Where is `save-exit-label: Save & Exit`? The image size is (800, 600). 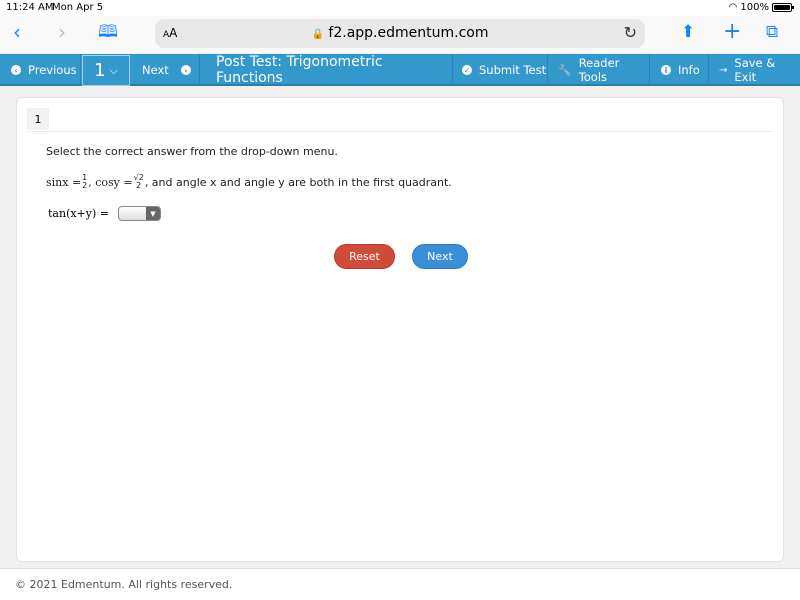
save-exit-label: Save & Exit is located at coordinates (755, 70).